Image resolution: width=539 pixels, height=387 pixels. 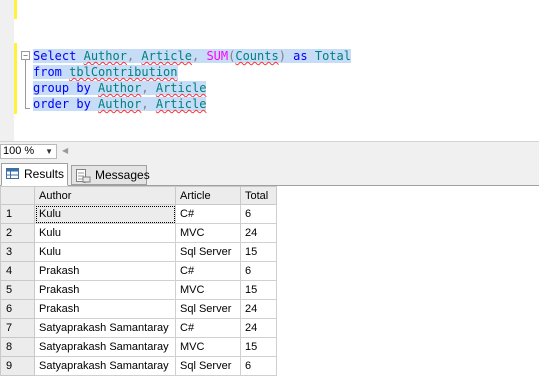 What do you see at coordinates (269, 173) in the screenshot?
I see `result-tabs: Results Messages` at bounding box center [269, 173].